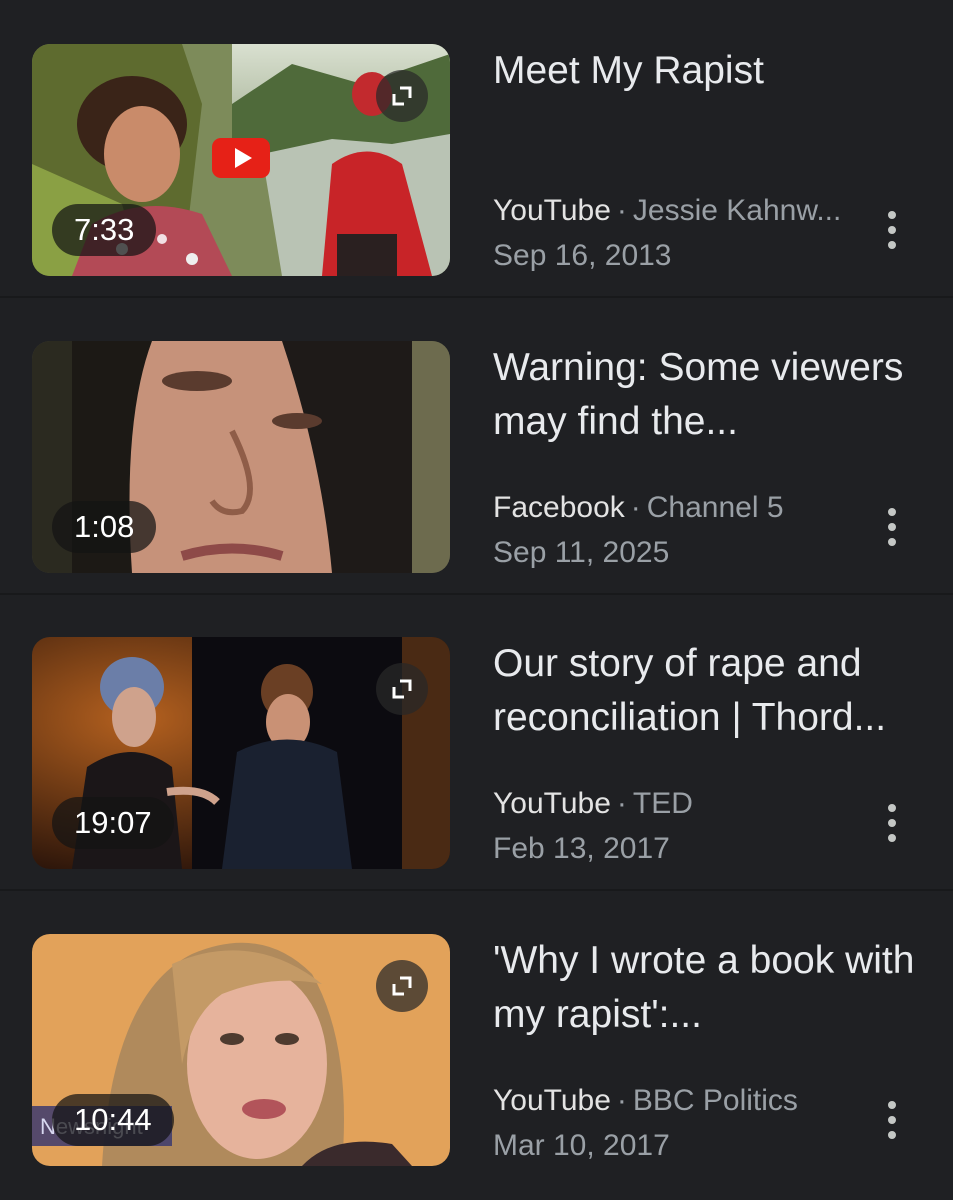  I want to click on video-thumbnail: 7:33, so click(241, 160).